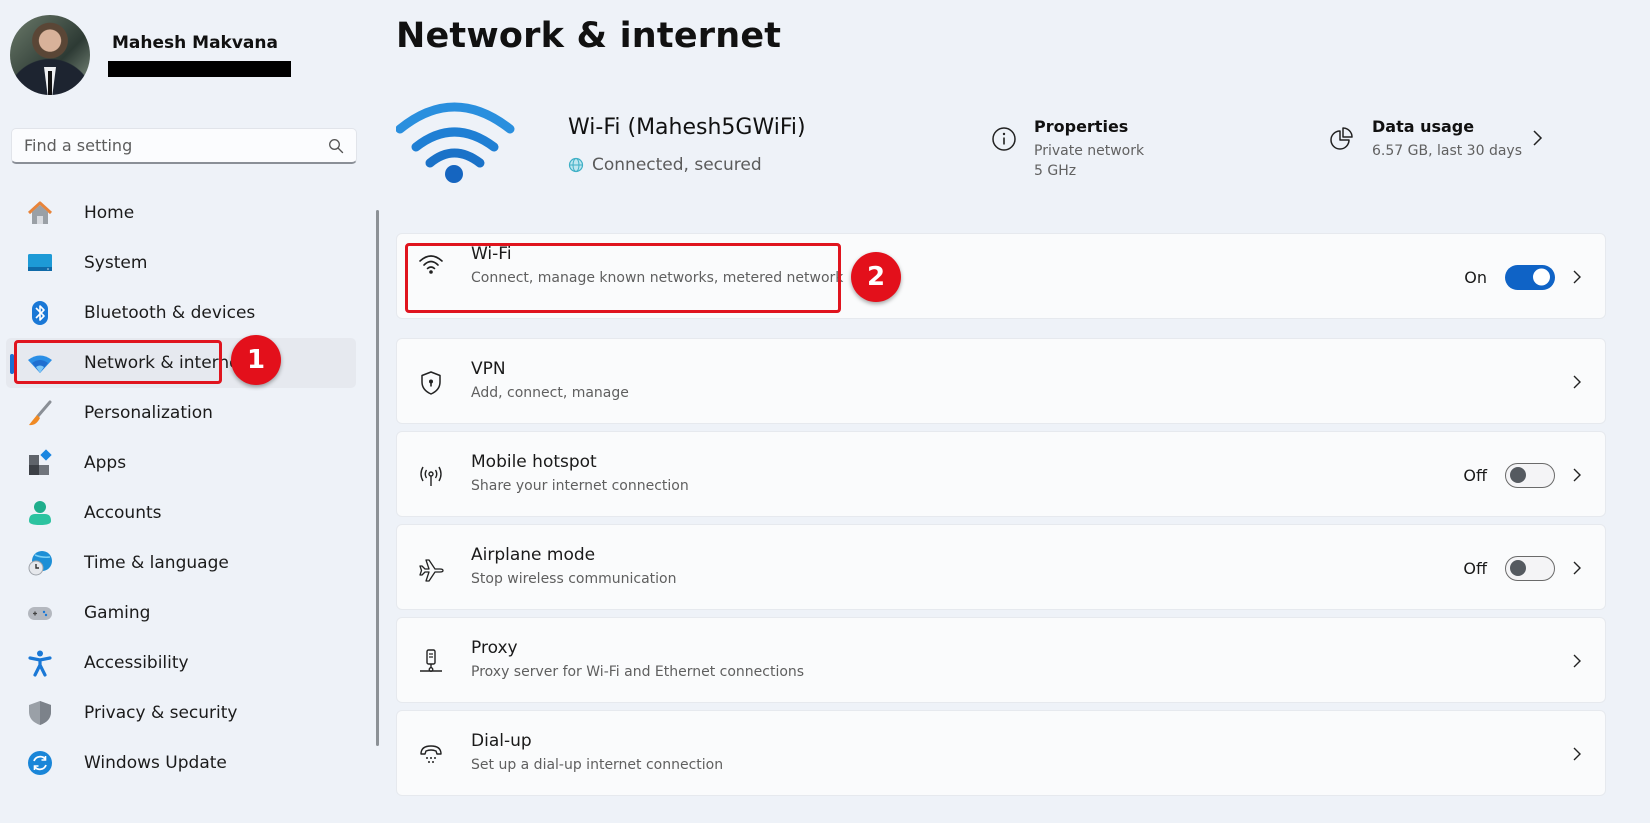 The height and width of the screenshot is (823, 1650). I want to click on card-subtitle: Stop wireless communication, so click(574, 579).